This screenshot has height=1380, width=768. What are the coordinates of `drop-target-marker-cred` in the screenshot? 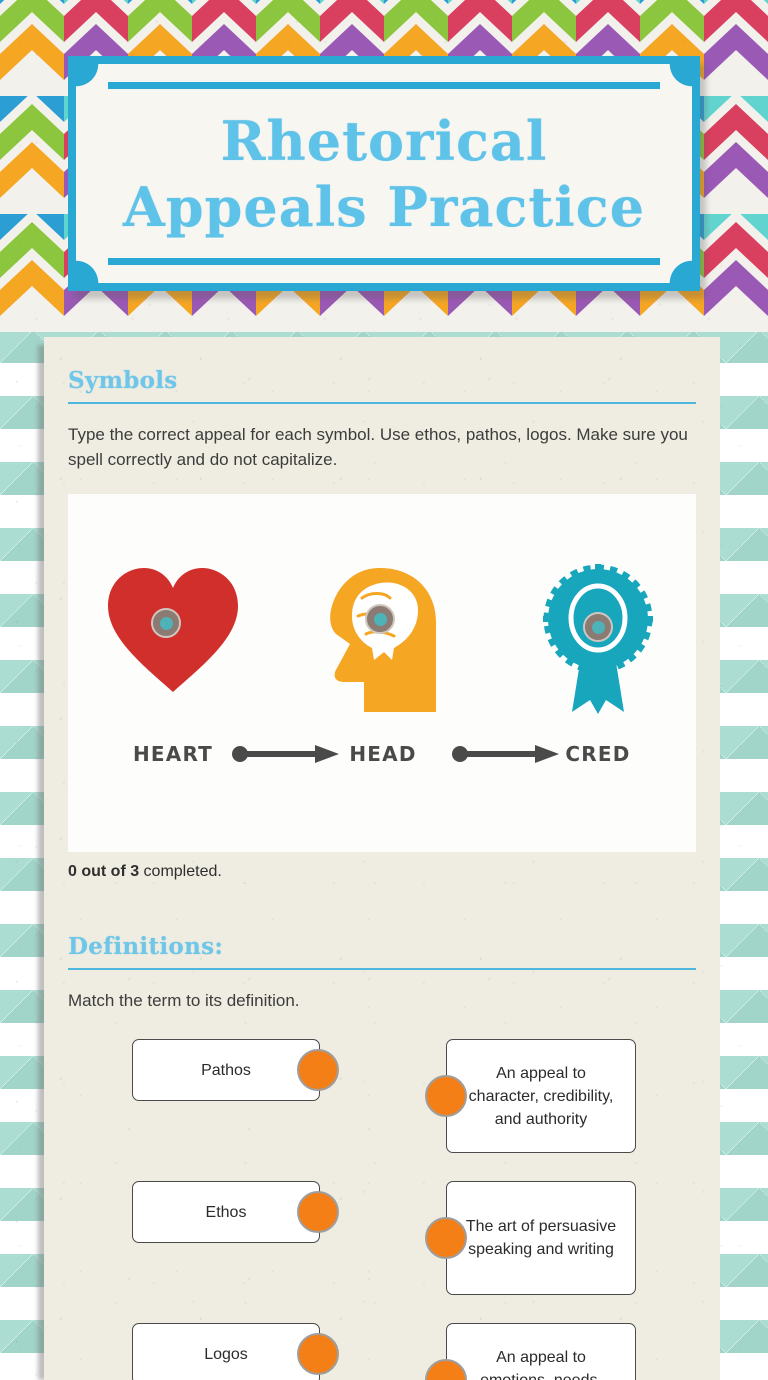 It's located at (598, 627).